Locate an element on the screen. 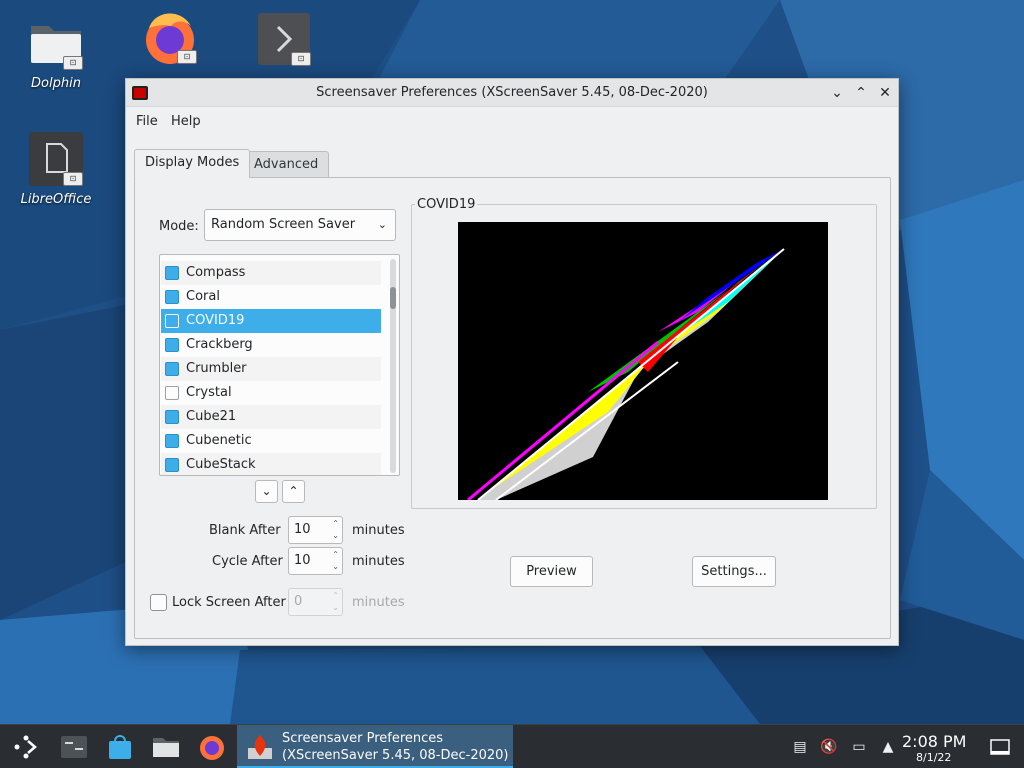  preview-button: Preview is located at coordinates (551, 571).